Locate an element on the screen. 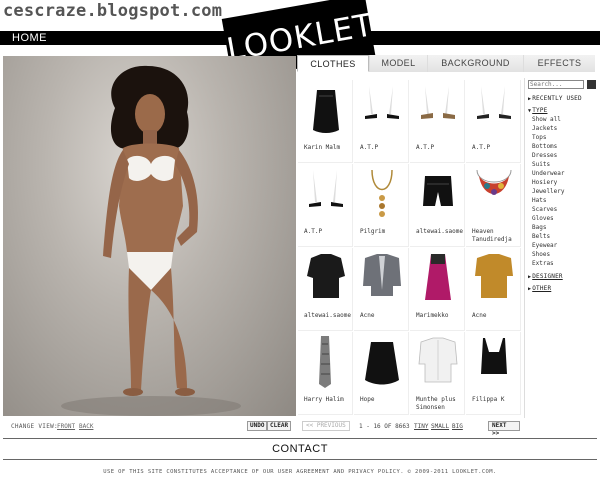  back-view-link: BACK is located at coordinates (86, 426).